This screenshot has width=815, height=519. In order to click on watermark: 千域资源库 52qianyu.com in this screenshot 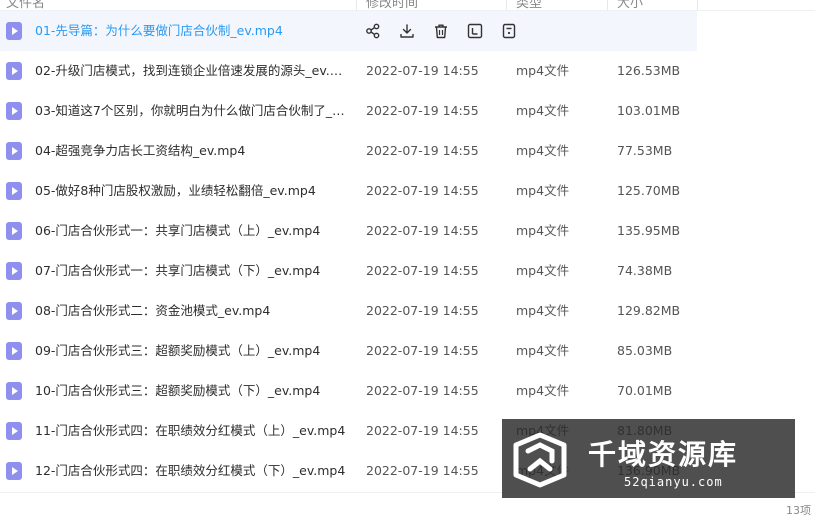, I will do `click(648, 458)`.